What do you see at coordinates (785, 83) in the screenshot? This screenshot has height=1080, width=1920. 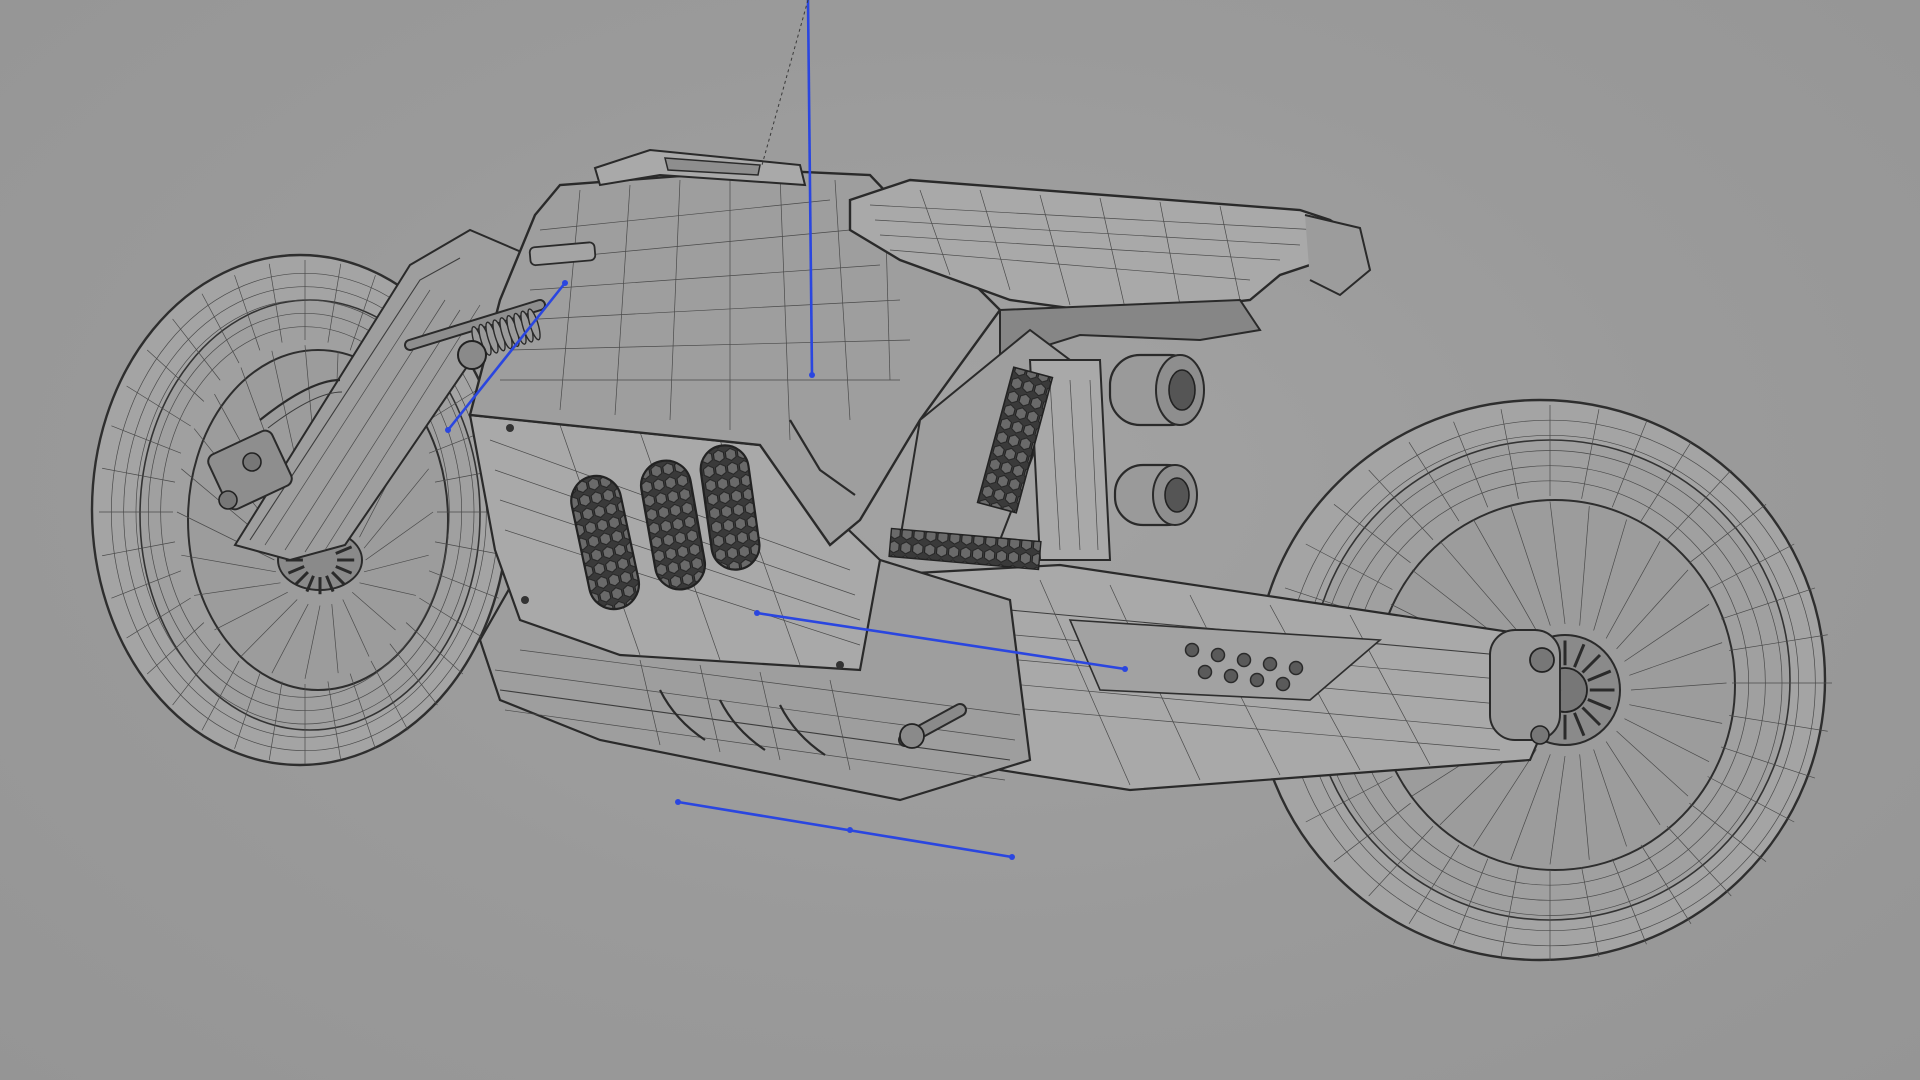 I see `camera-guide-line` at bounding box center [785, 83].